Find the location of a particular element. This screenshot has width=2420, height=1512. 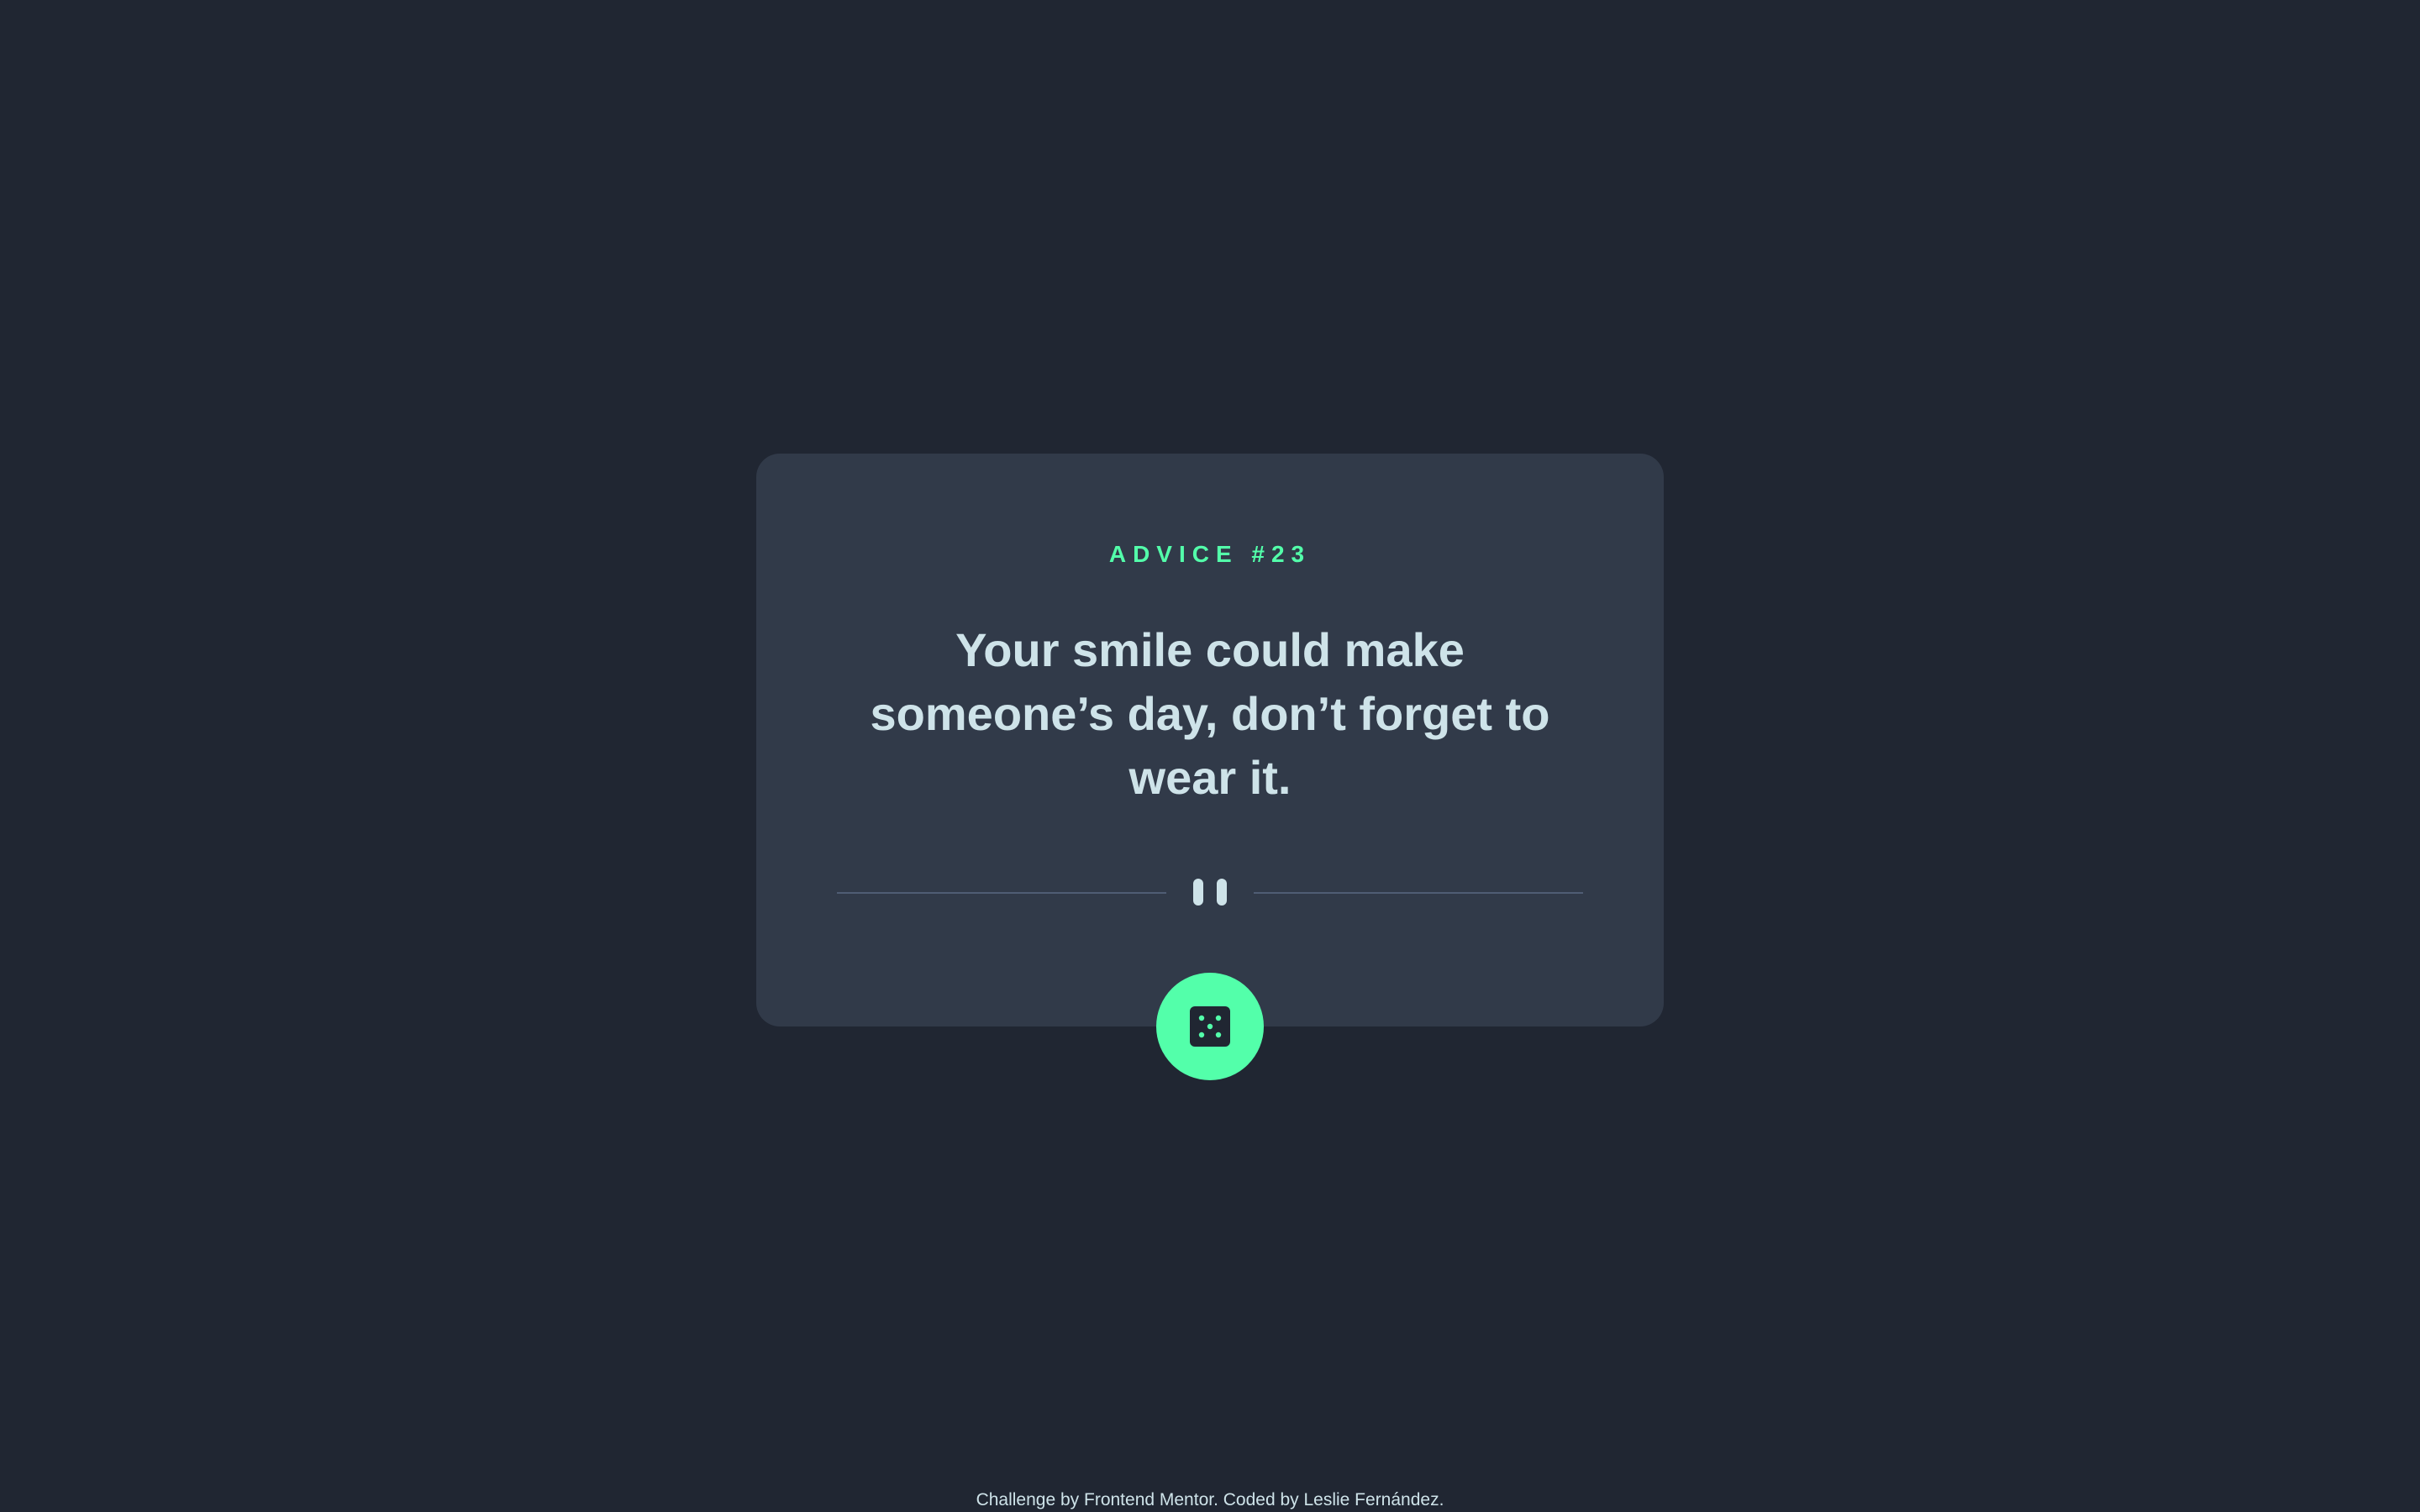

dice-icon is located at coordinates (1210, 1026).